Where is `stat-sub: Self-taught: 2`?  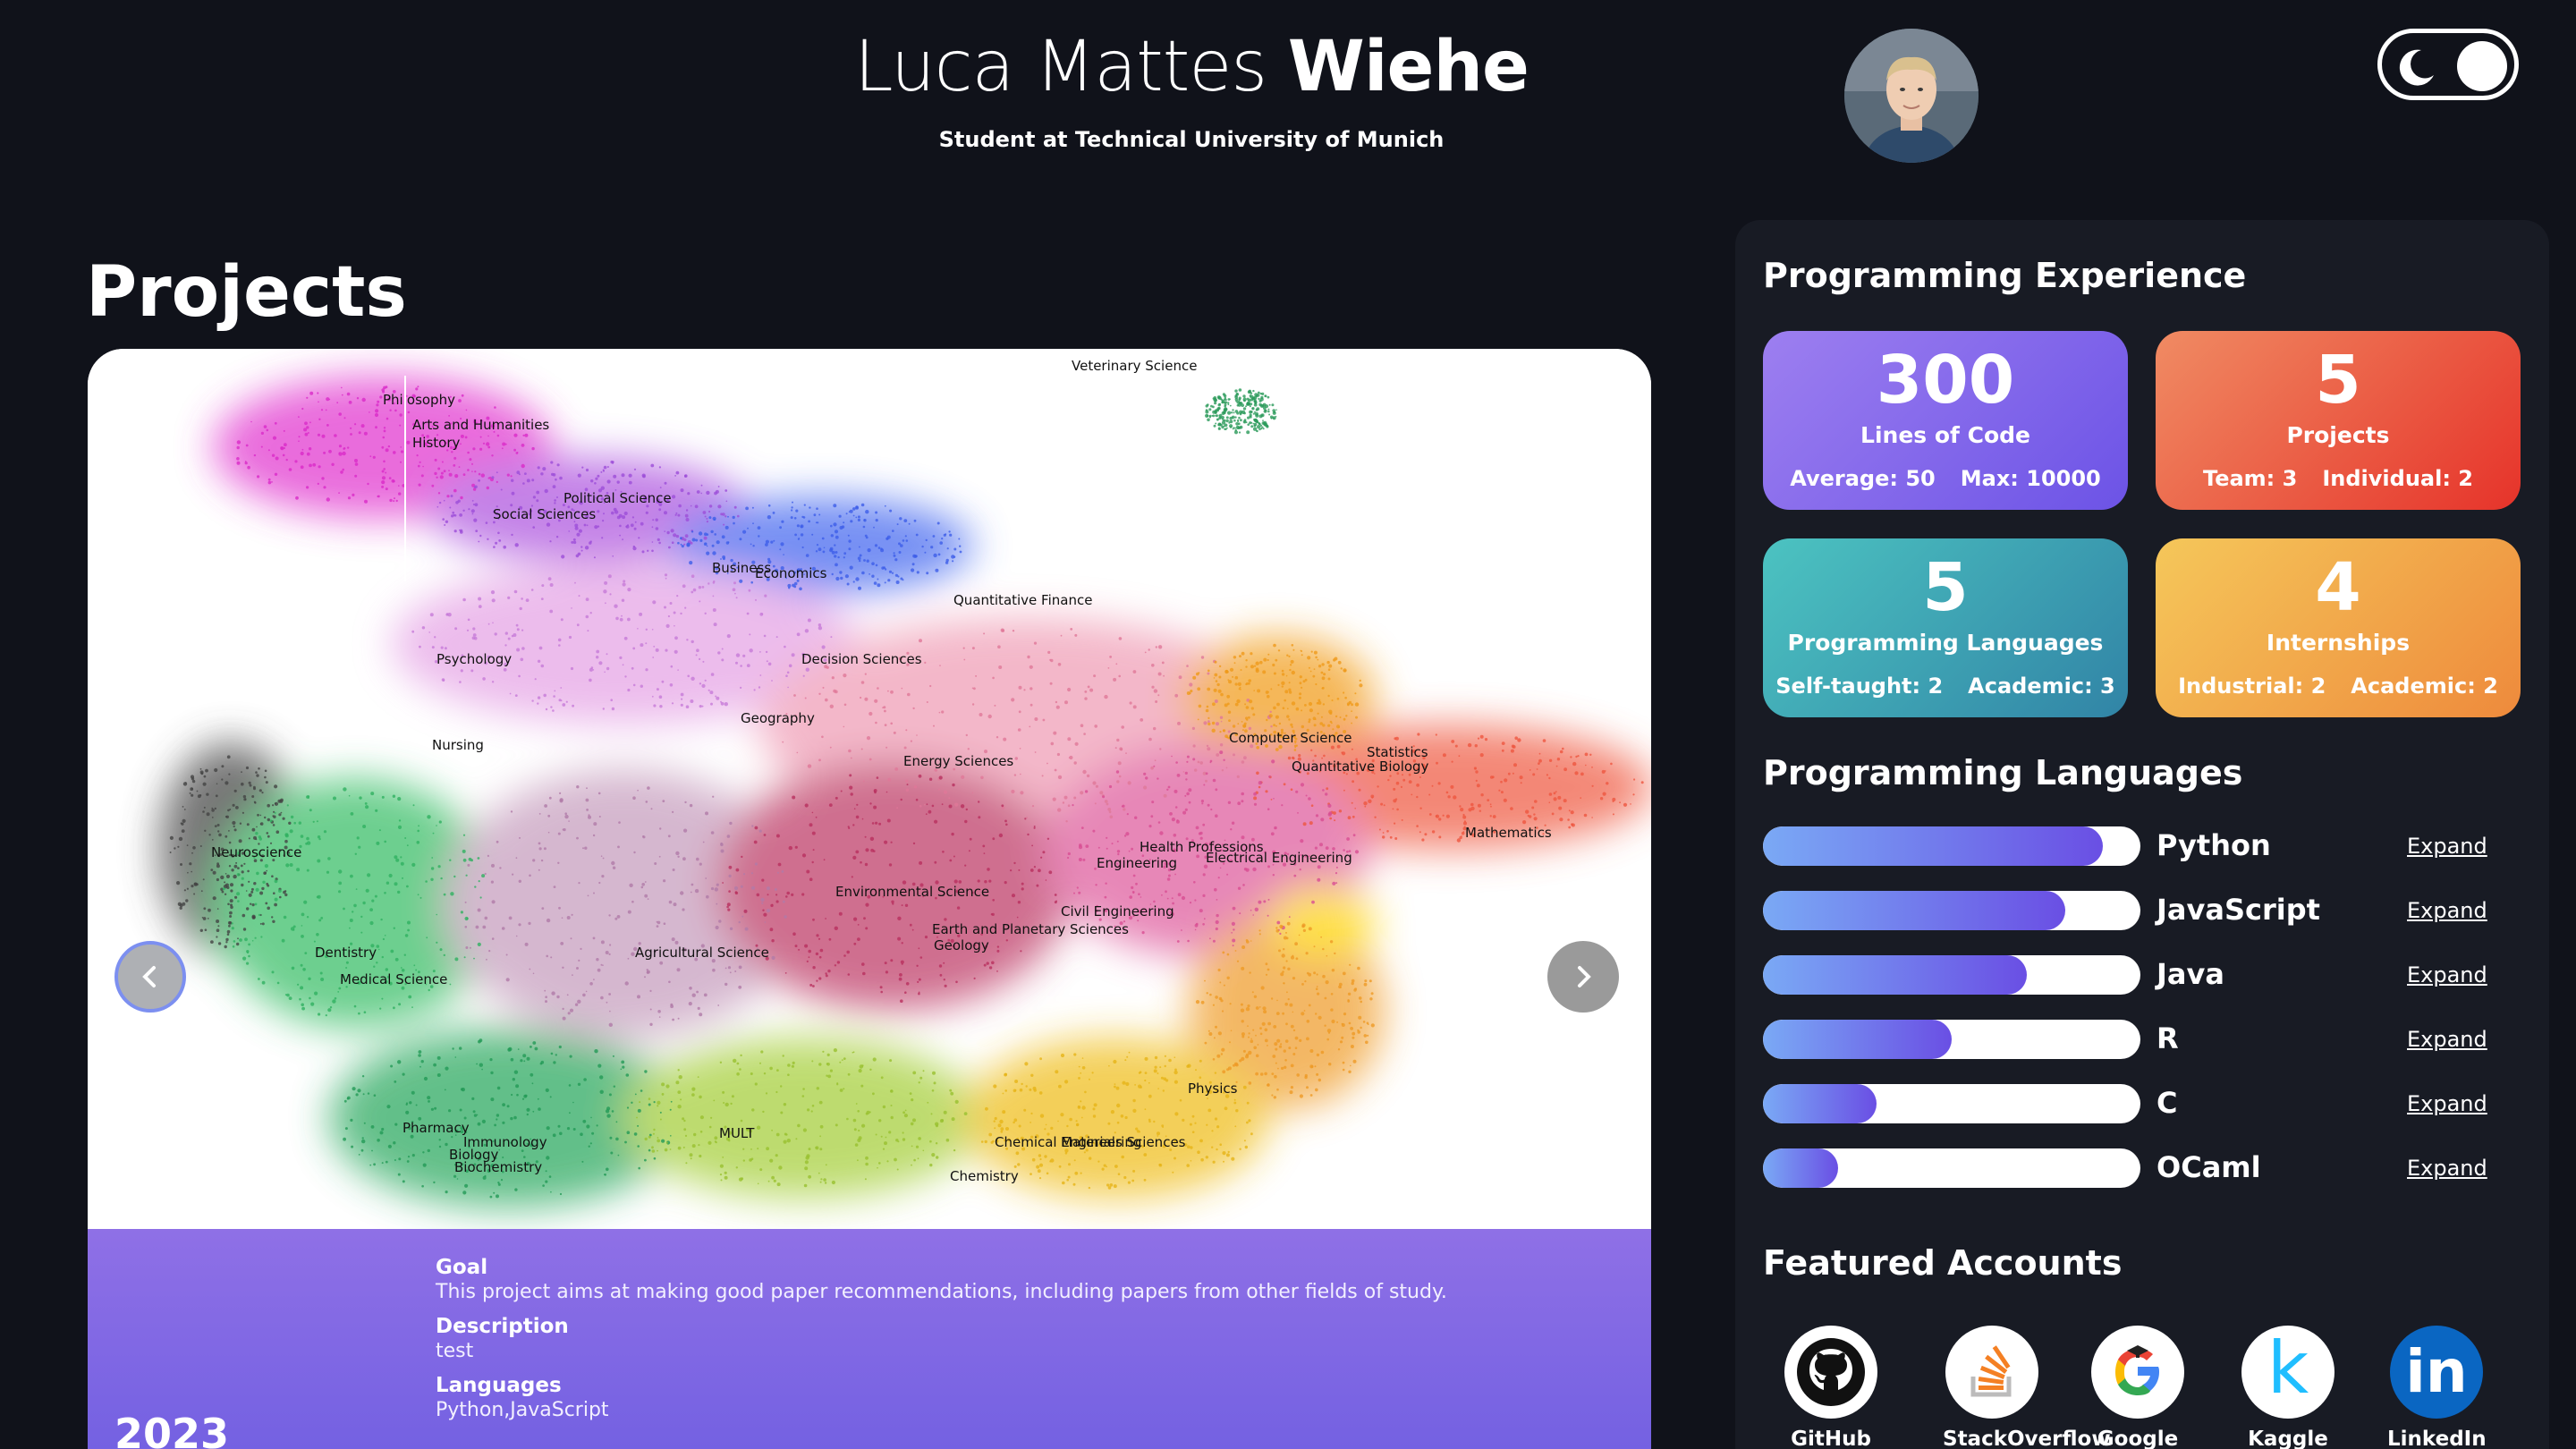
stat-sub: Self-taught: 2 is located at coordinates (1859, 686).